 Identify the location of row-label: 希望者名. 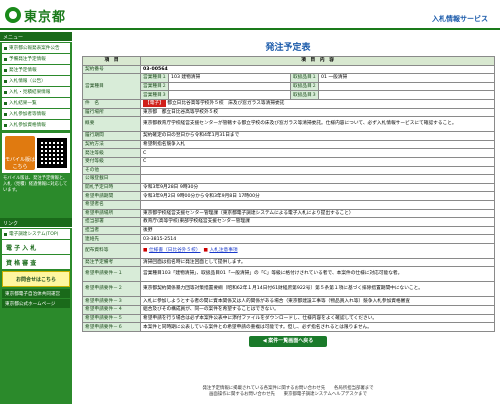
(111, 204).